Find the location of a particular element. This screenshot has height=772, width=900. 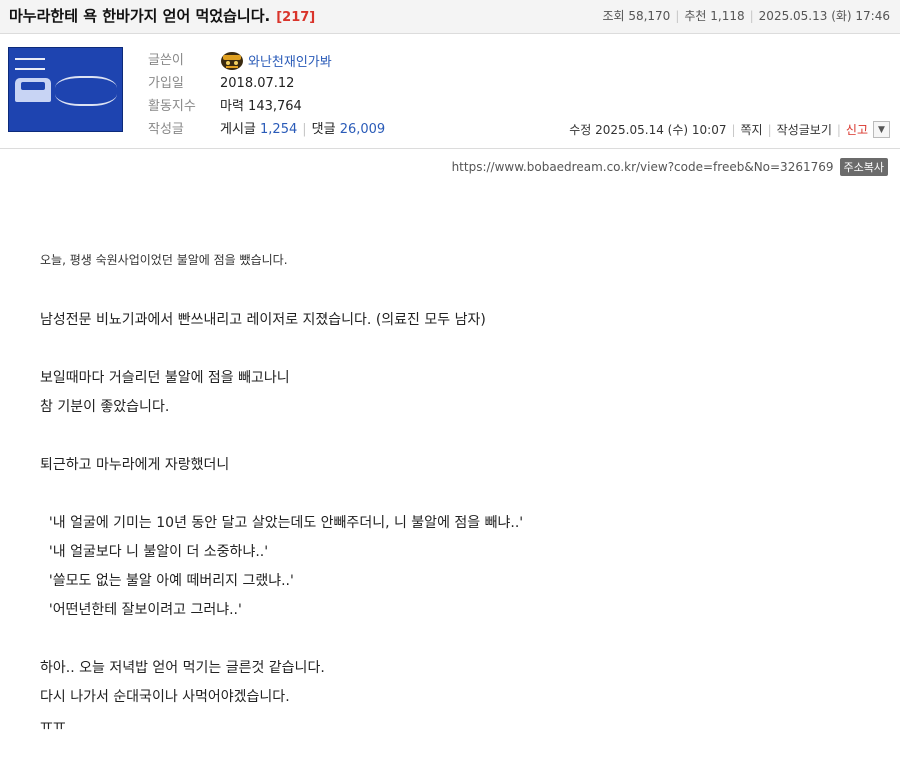

member-level-icon is located at coordinates (232, 61).